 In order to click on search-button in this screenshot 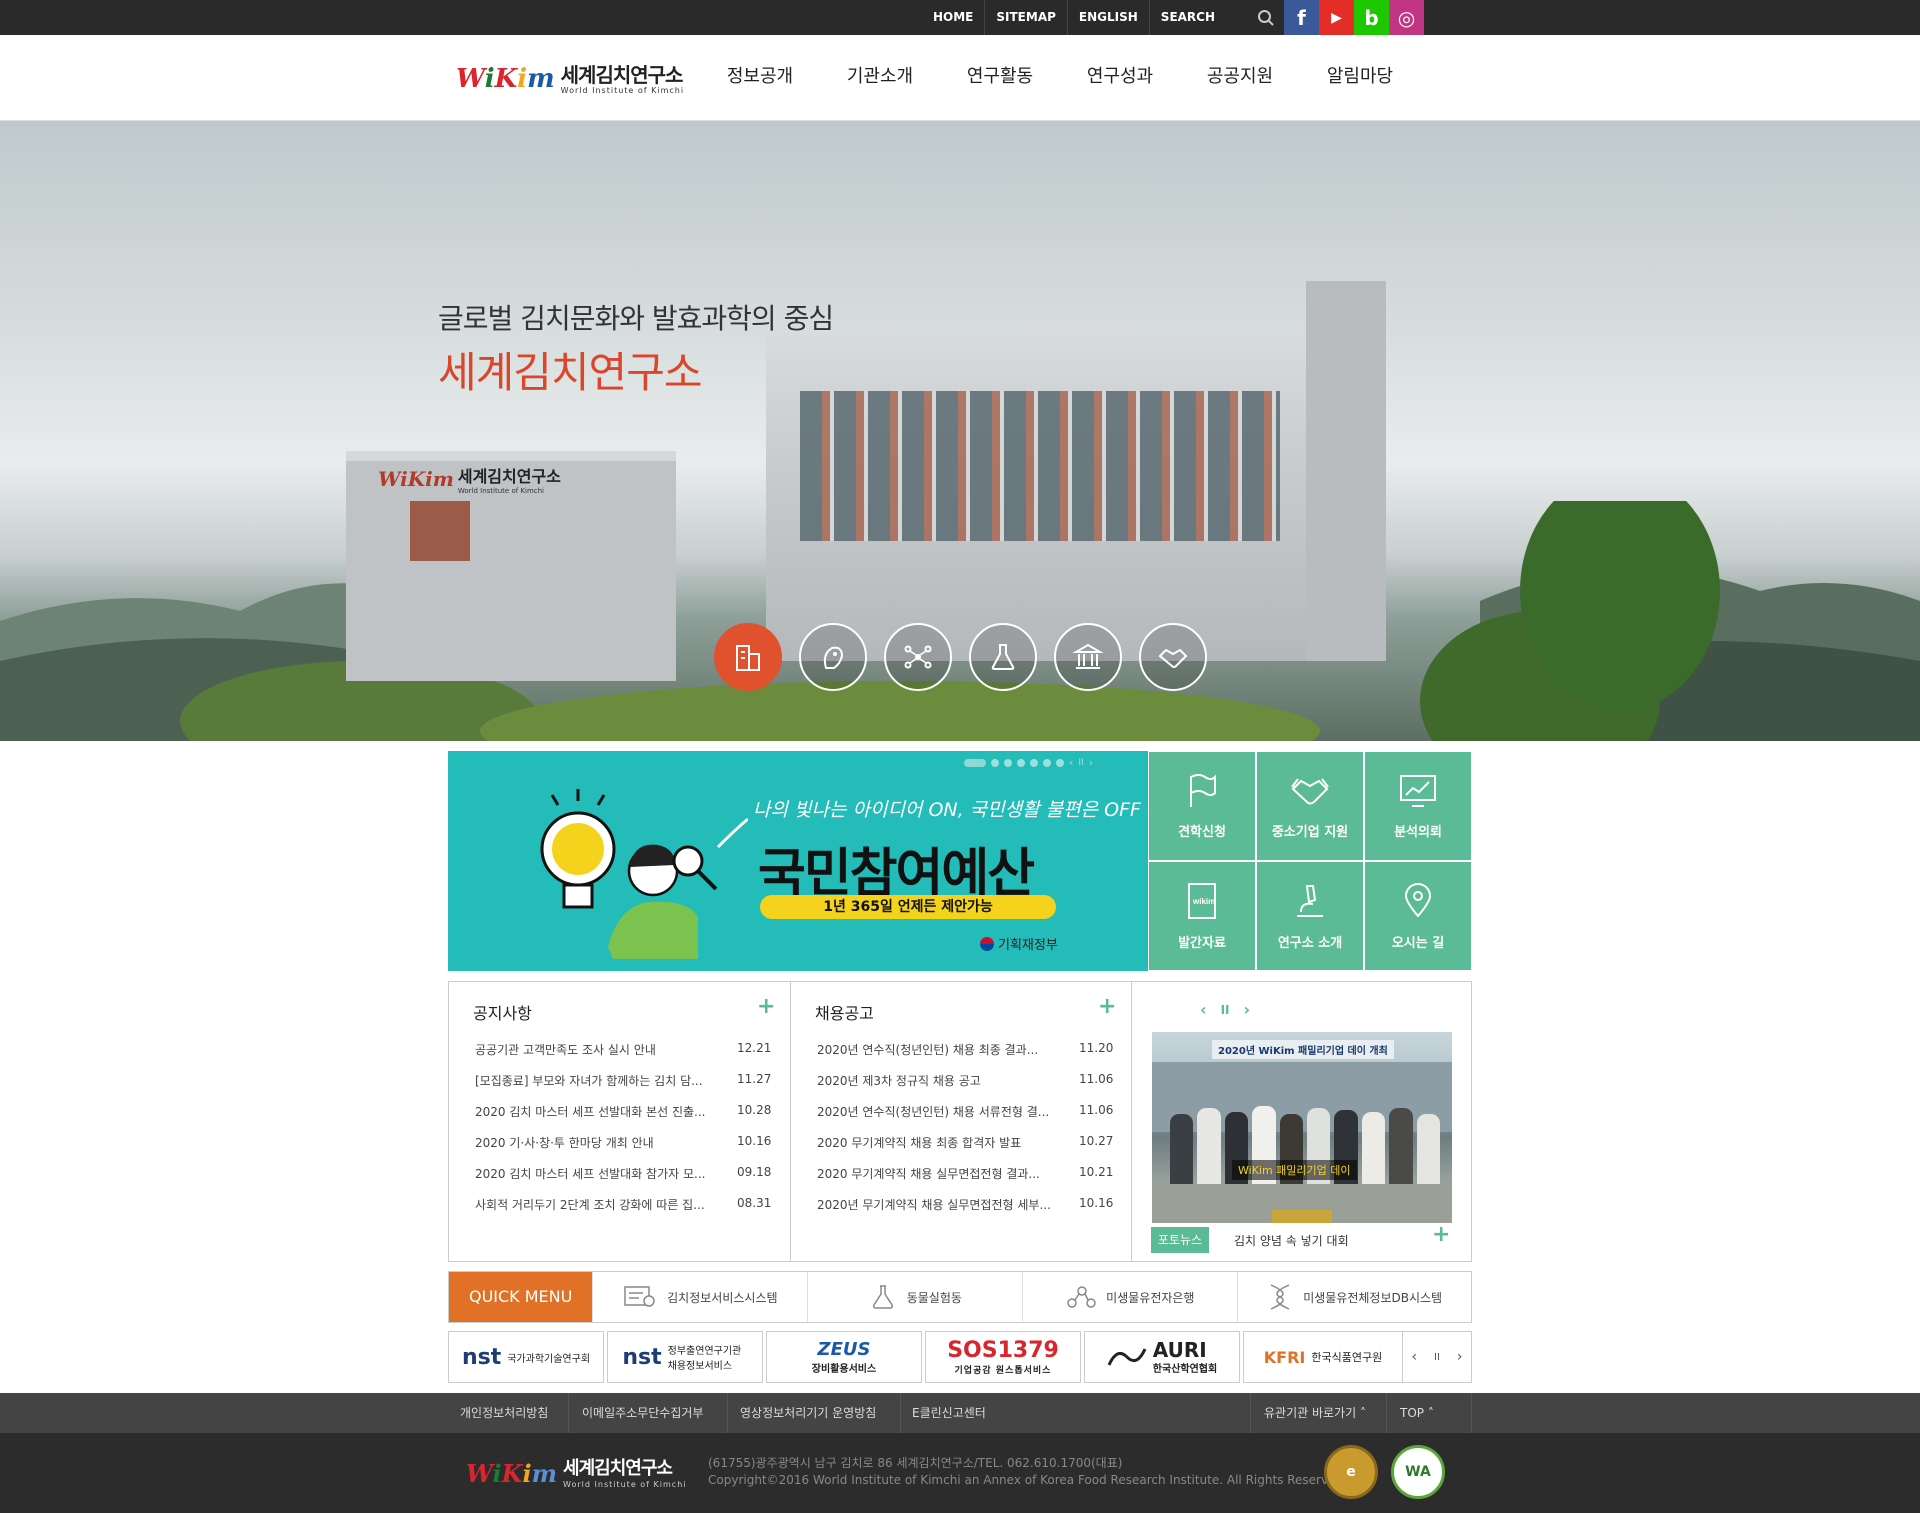, I will do `click(1266, 17)`.